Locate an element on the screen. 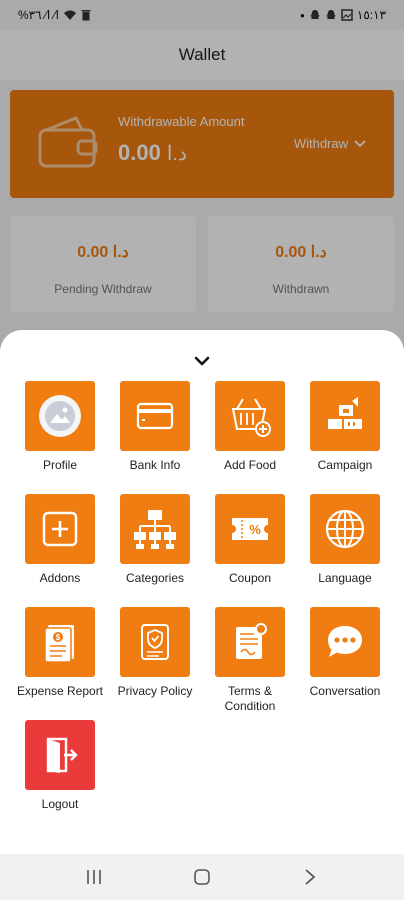 This screenshot has height=900, width=404. menu-item-expense-report: $ Expense Report is located at coordinates (60, 653).